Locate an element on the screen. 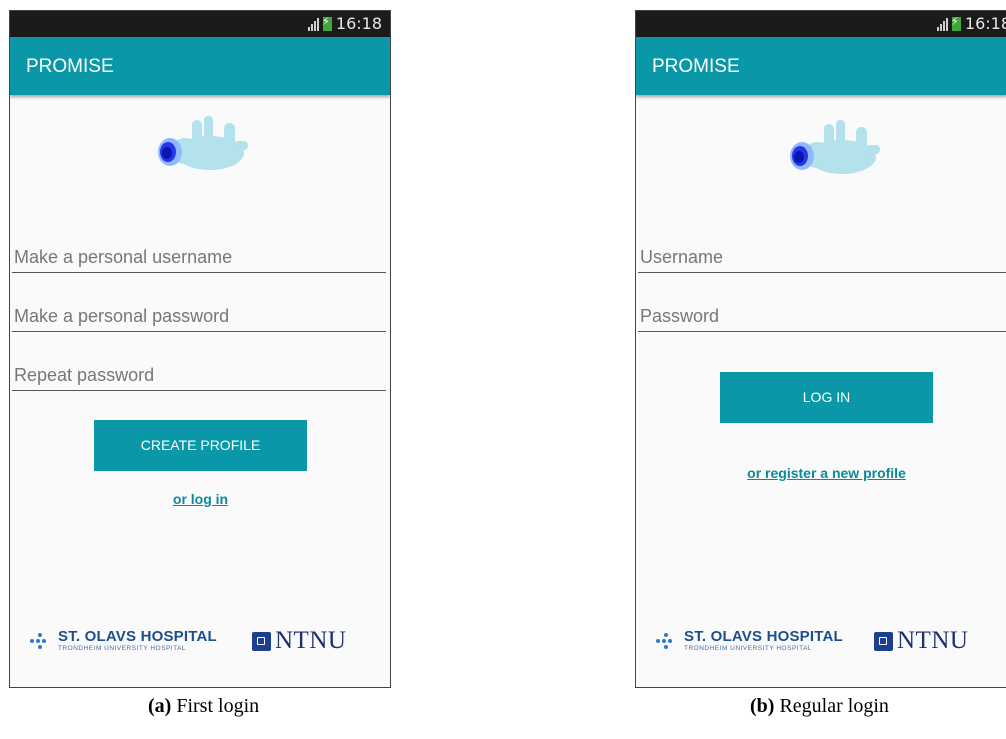 The height and width of the screenshot is (739, 1006). create-profile-button: CREATE PROFILE is located at coordinates (200, 445).